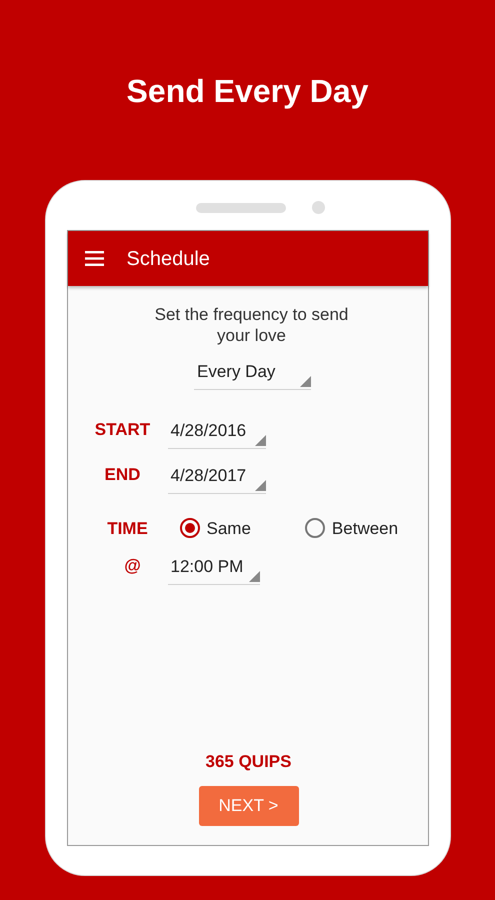  I want to click on dropdown-field: Every Day, so click(252, 374).